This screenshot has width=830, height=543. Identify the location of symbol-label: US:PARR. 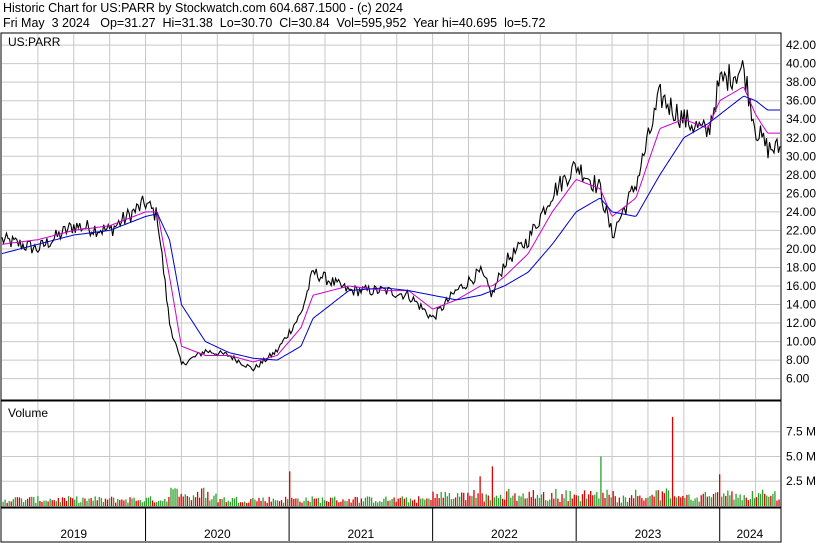
(34, 42).